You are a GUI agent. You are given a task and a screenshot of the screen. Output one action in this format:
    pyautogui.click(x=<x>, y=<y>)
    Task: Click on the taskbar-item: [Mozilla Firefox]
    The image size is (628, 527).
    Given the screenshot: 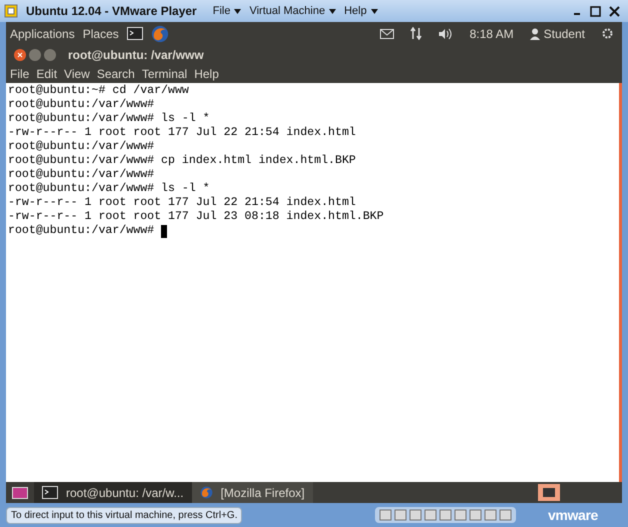 What is the action you would take?
    pyautogui.click(x=252, y=492)
    